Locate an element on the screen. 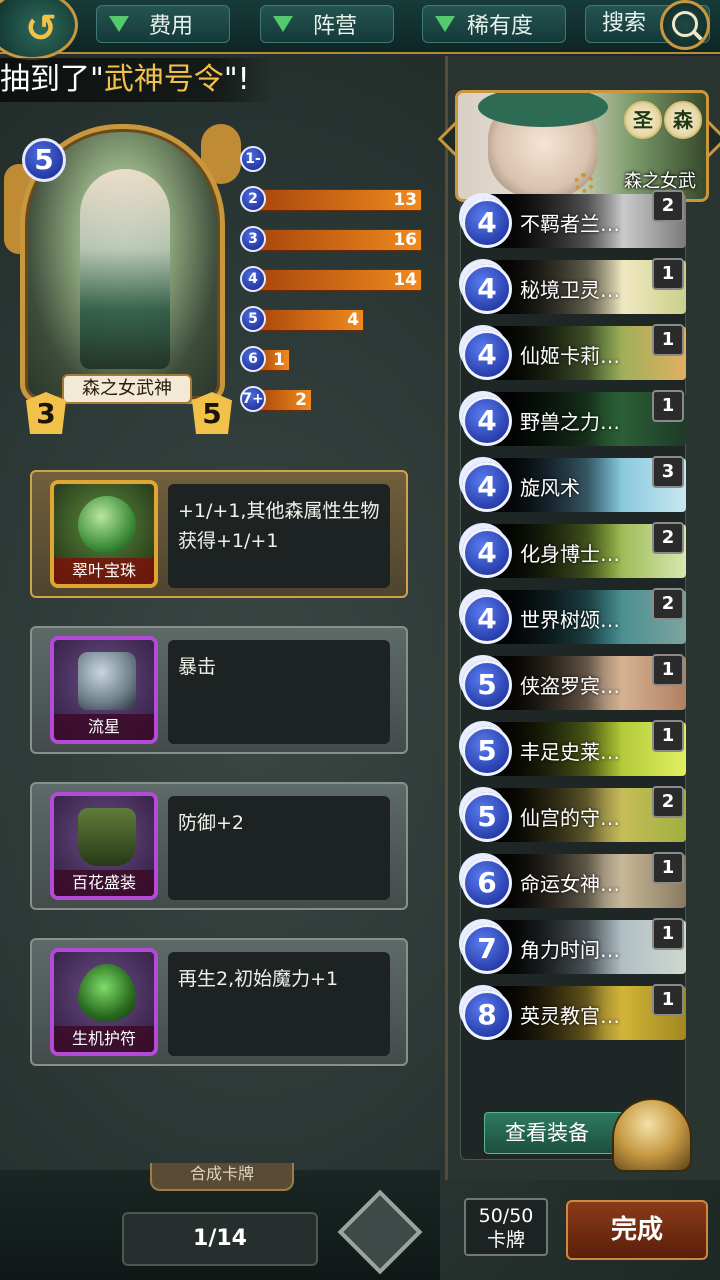 This screenshot has height=1280, width=720. deck-count-value: 50/50 is located at coordinates (506, 1216).